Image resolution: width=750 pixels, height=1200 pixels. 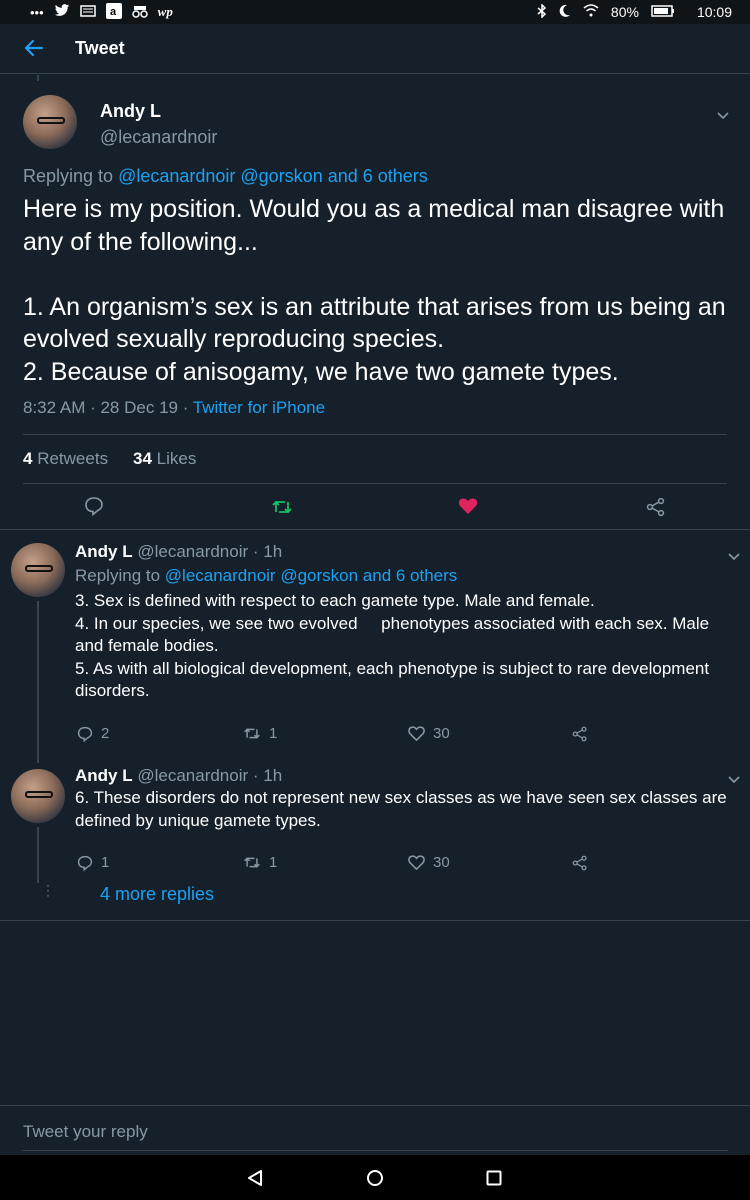 What do you see at coordinates (714, 12) in the screenshot?
I see `clock: 10:09` at bounding box center [714, 12].